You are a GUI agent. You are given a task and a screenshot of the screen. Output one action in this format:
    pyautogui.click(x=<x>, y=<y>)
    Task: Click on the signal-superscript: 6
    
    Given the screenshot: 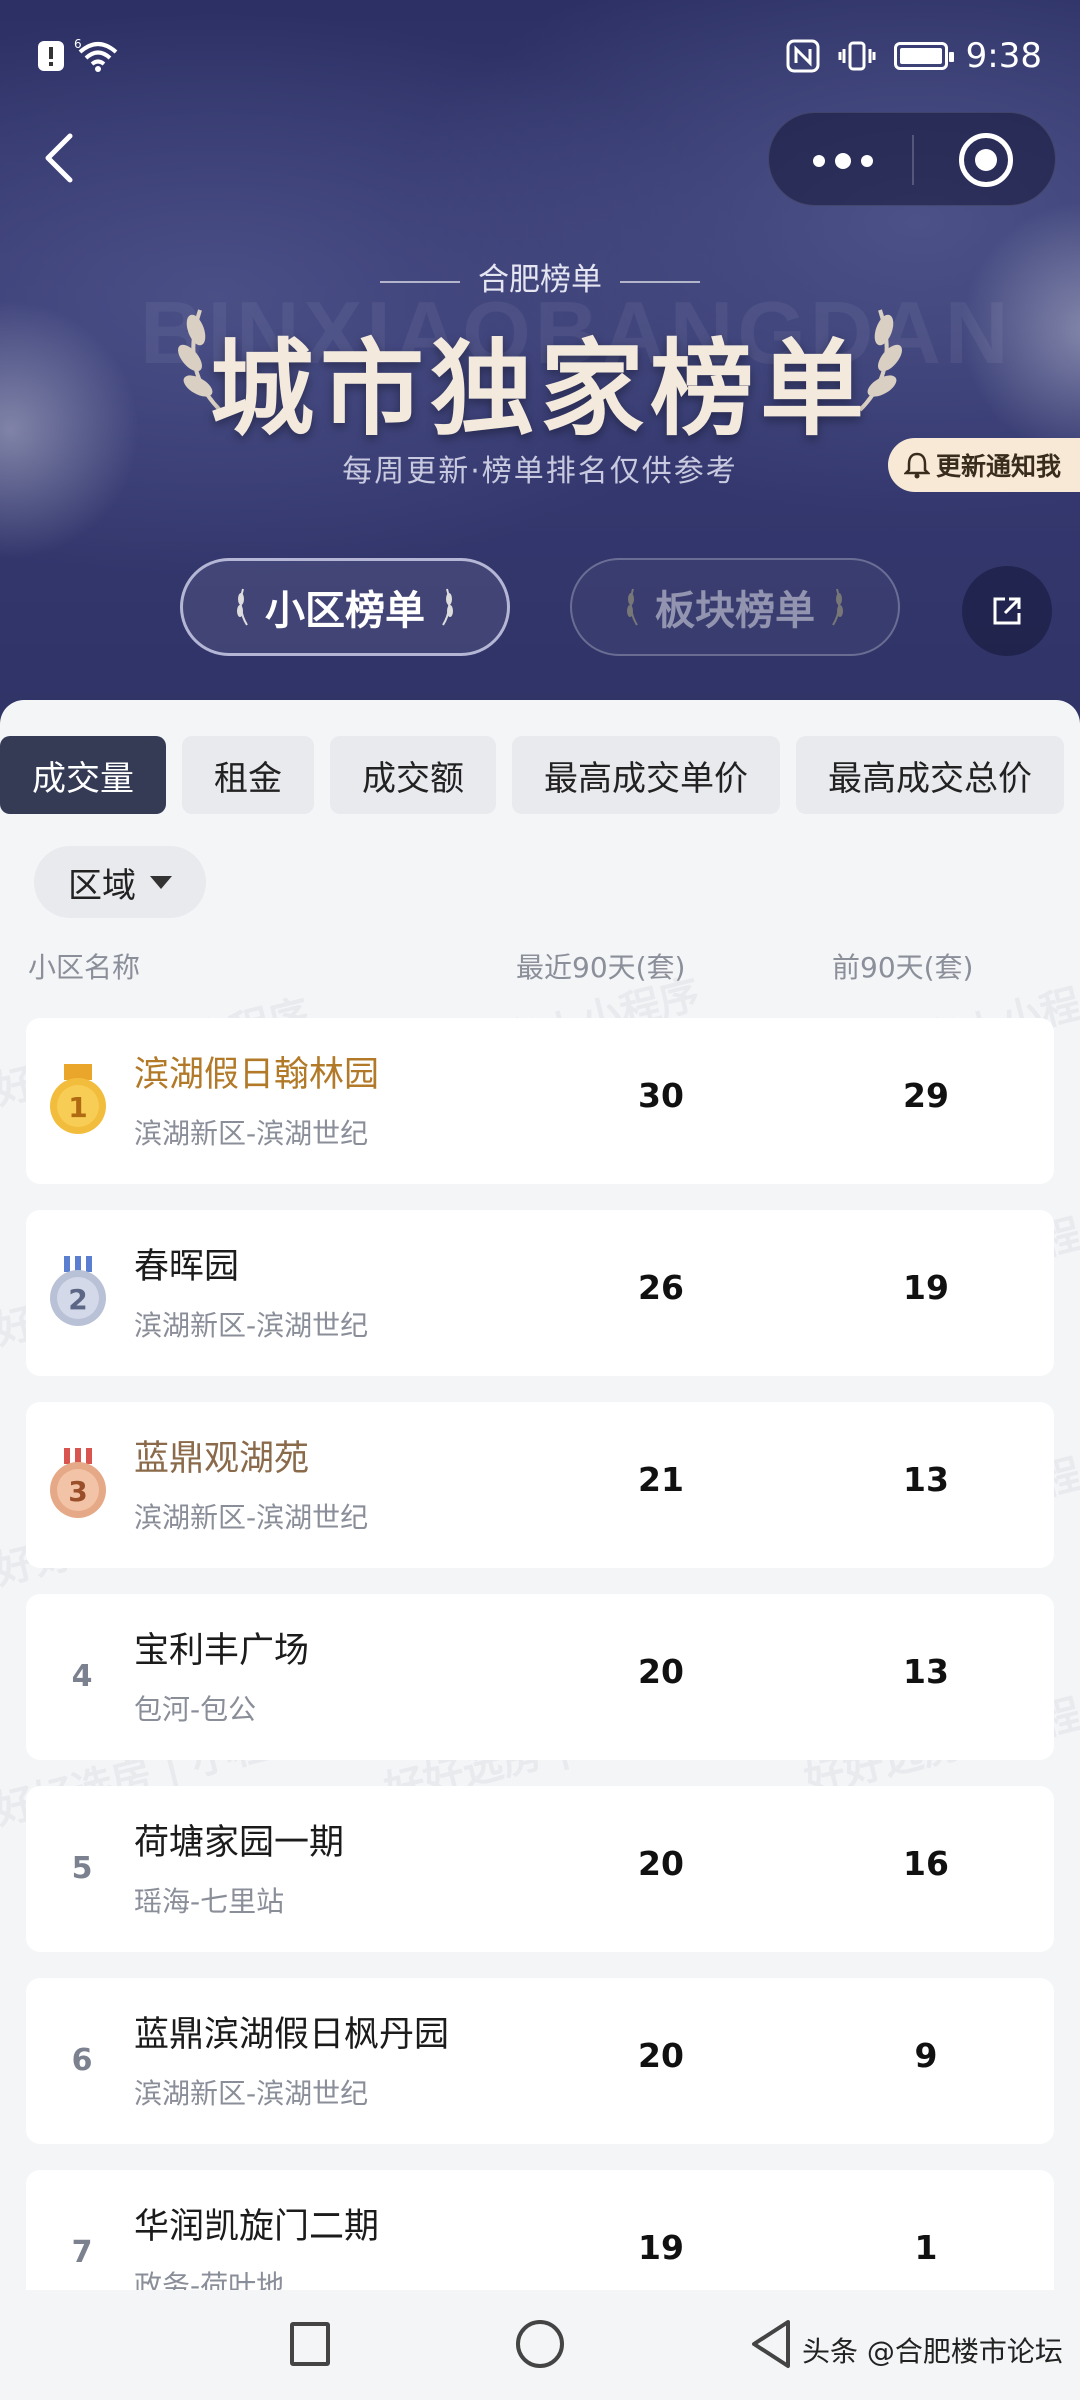 What is the action you would take?
    pyautogui.click(x=78, y=44)
    